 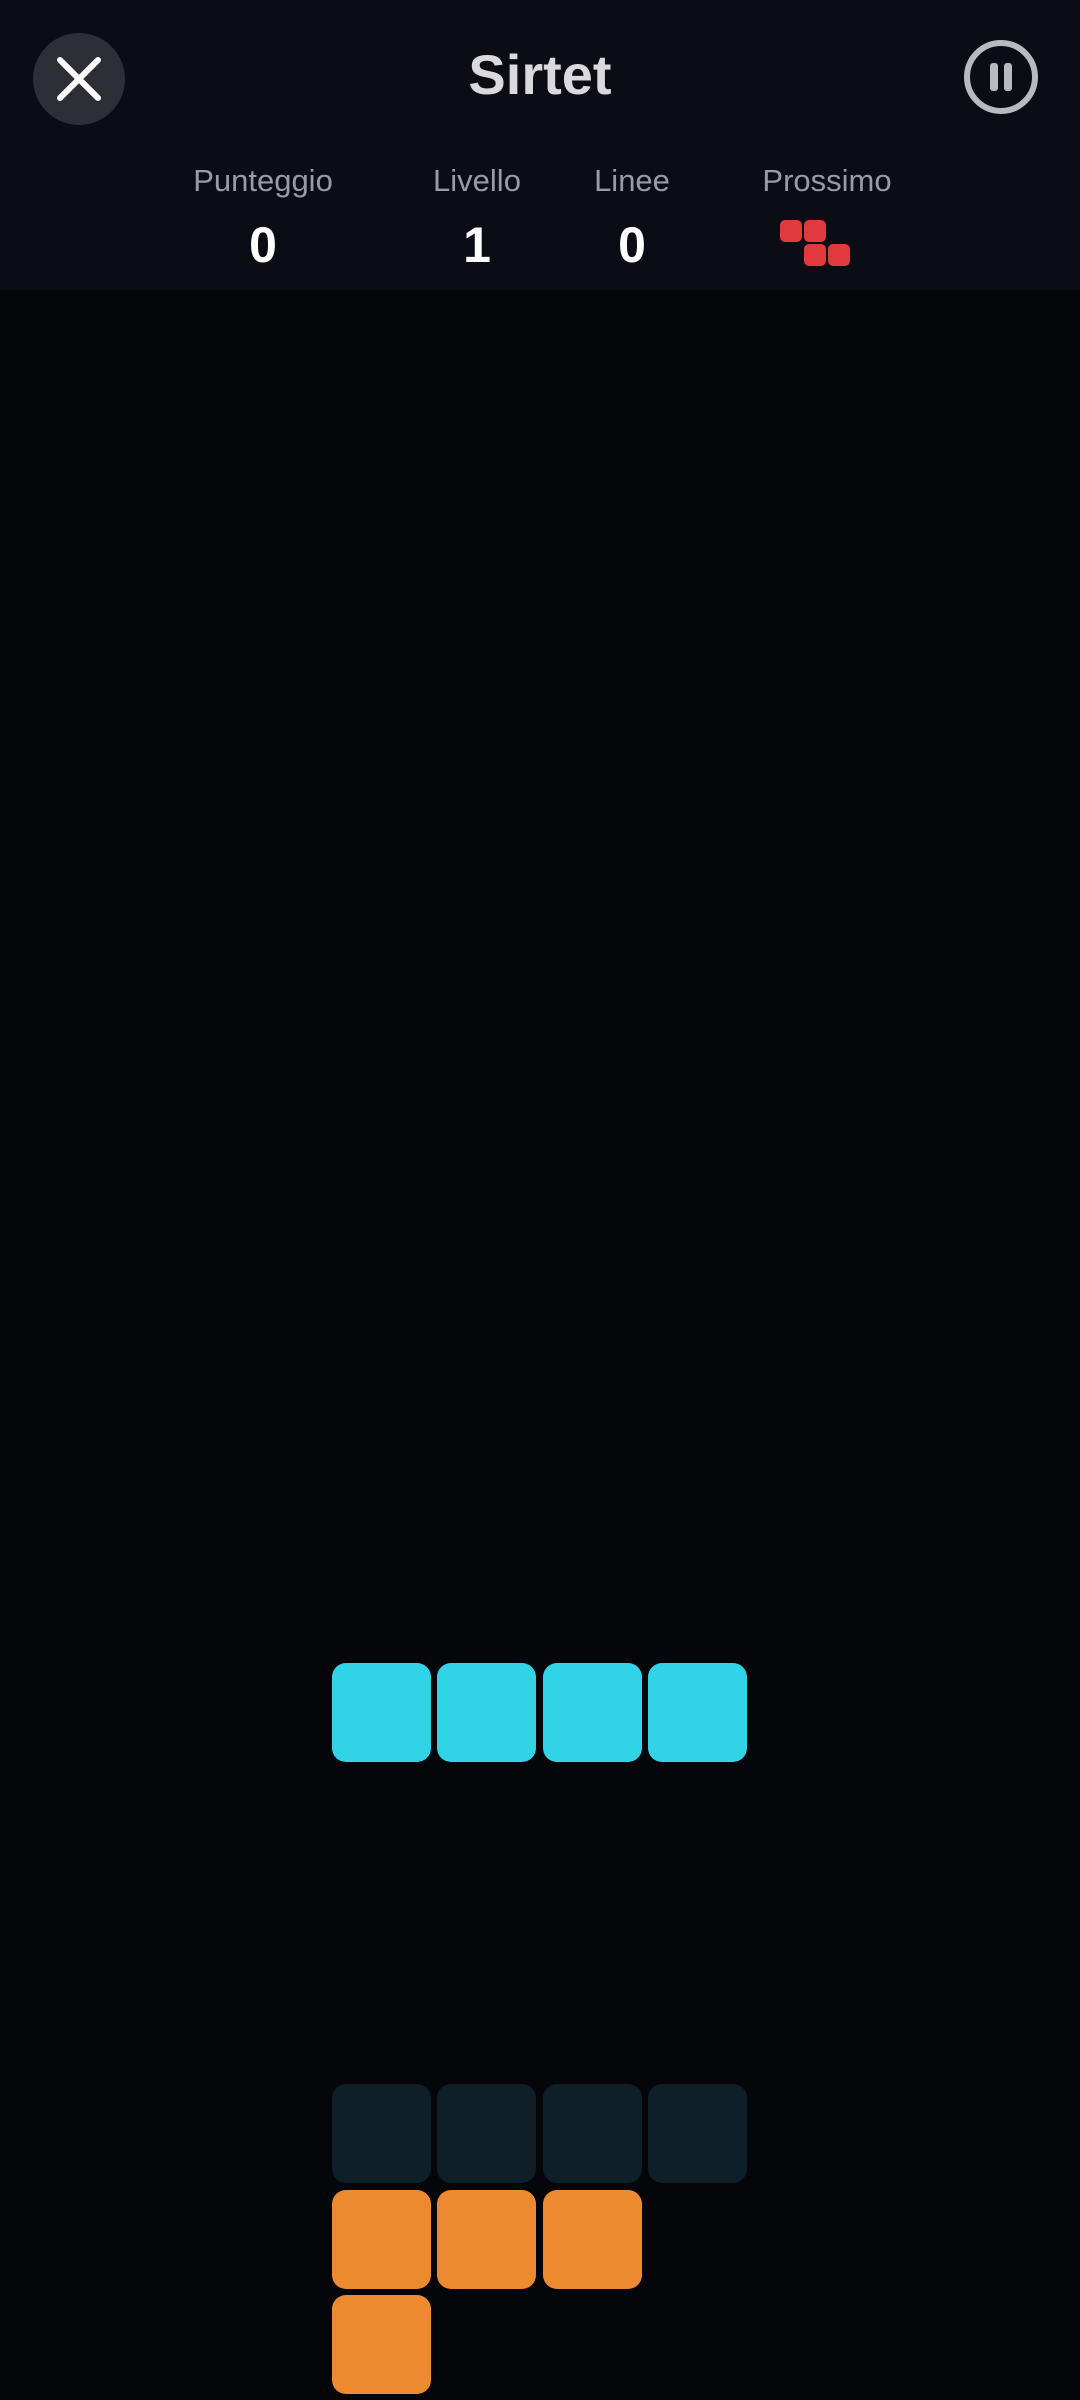 I want to click on next-piece-stat: Prossimo, so click(x=827, y=181).